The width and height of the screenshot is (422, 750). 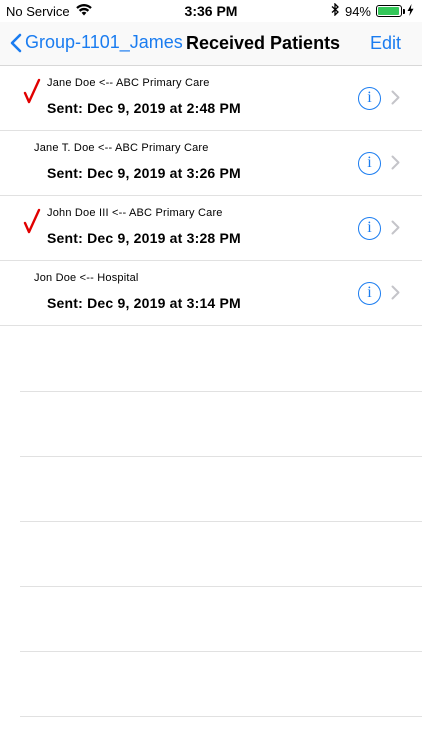 What do you see at coordinates (404, 11) in the screenshot?
I see `battery-nub` at bounding box center [404, 11].